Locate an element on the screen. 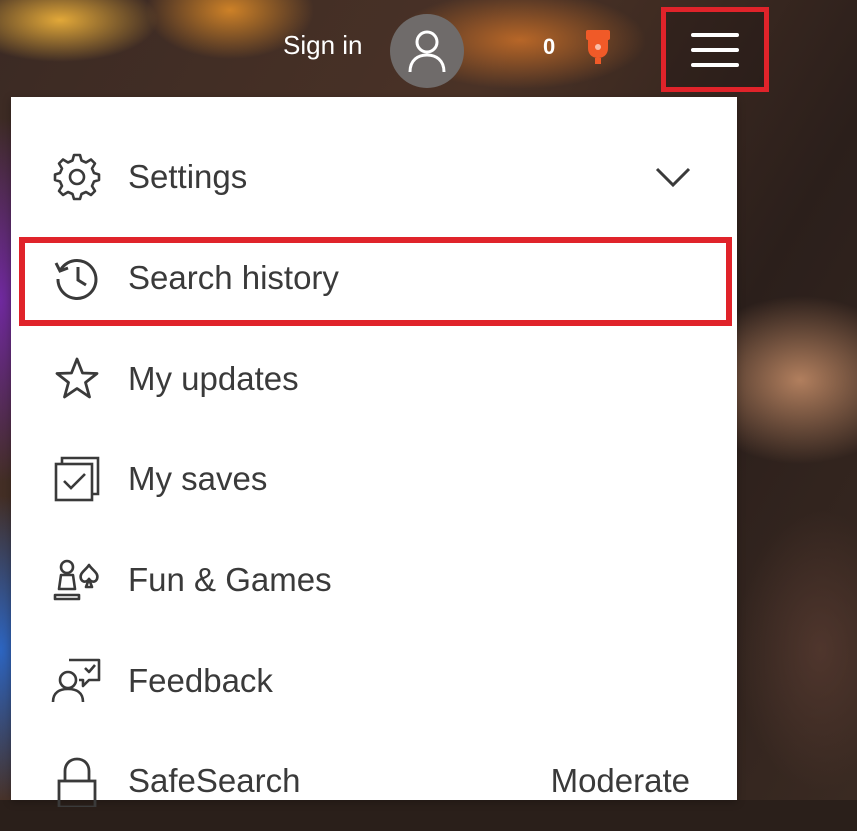 The width and height of the screenshot is (857, 831). user-icon is located at coordinates (427, 51).